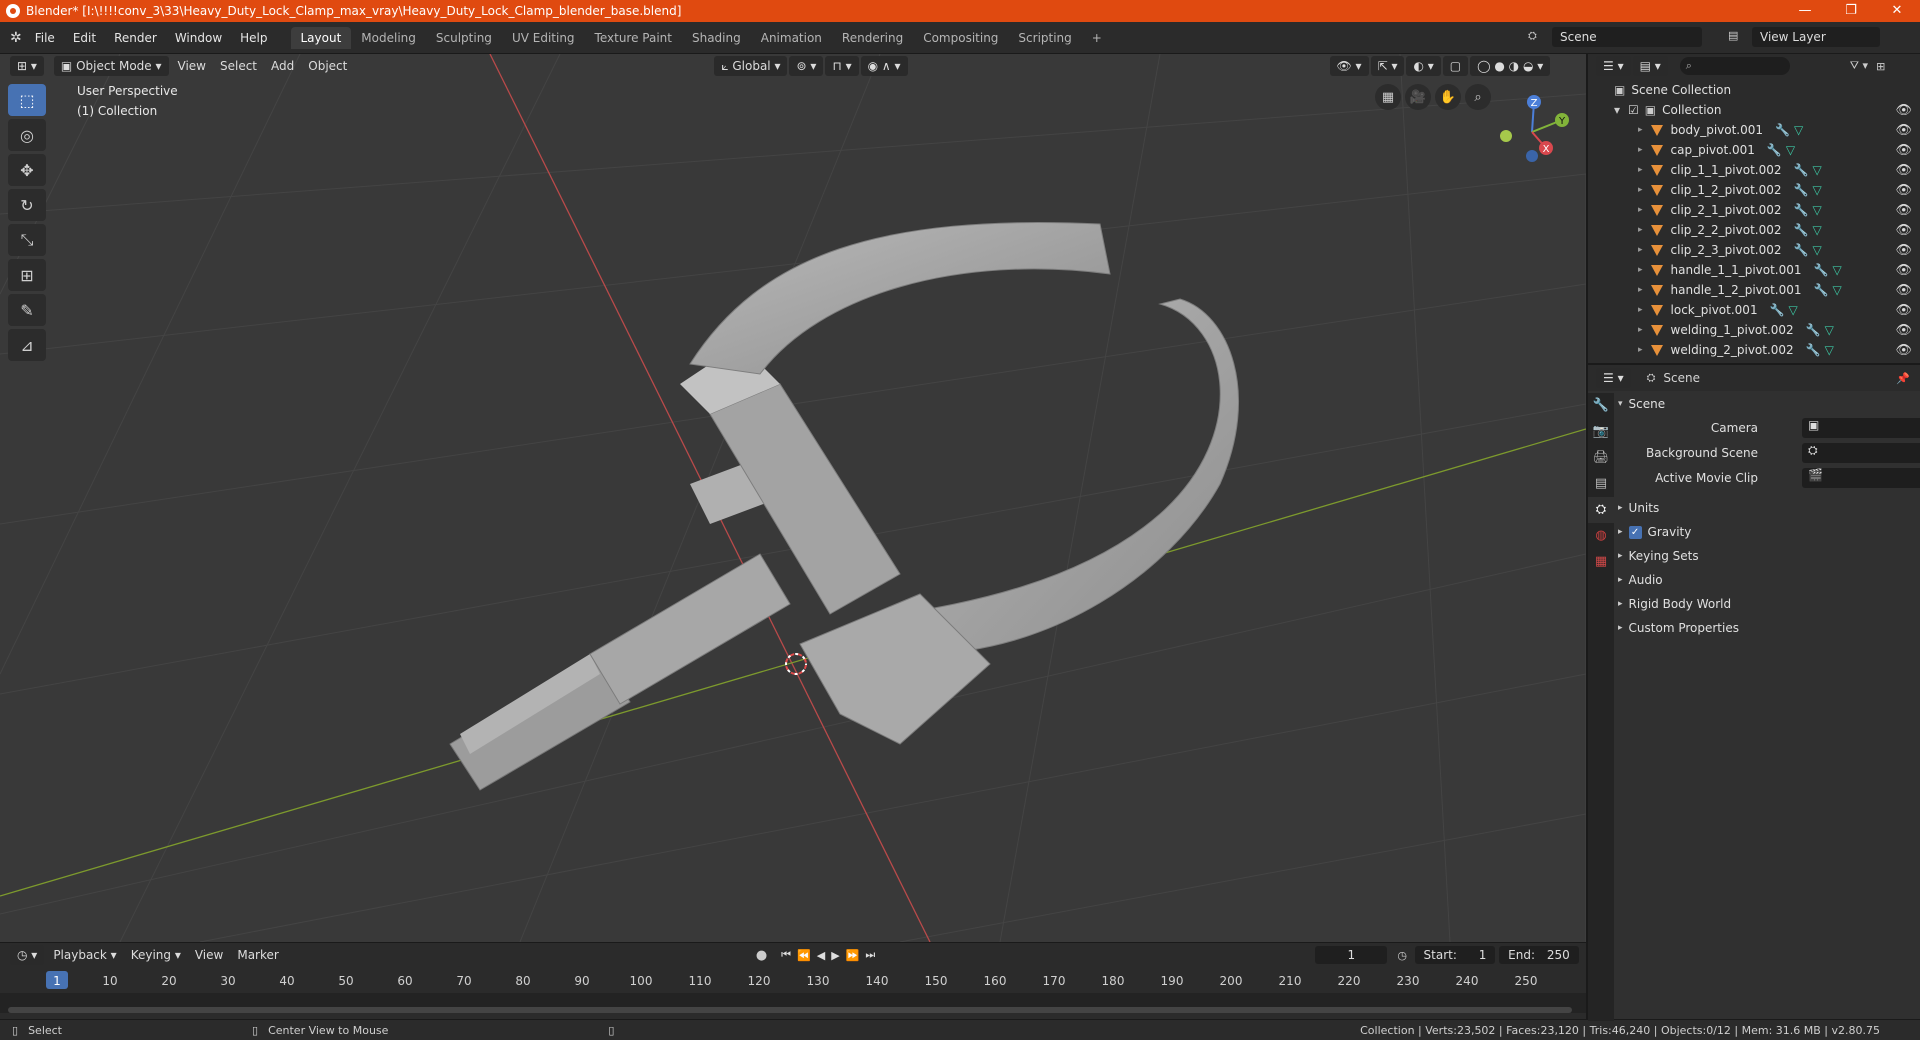  I want to click on blender-menu-icon: ✲, so click(16, 38).